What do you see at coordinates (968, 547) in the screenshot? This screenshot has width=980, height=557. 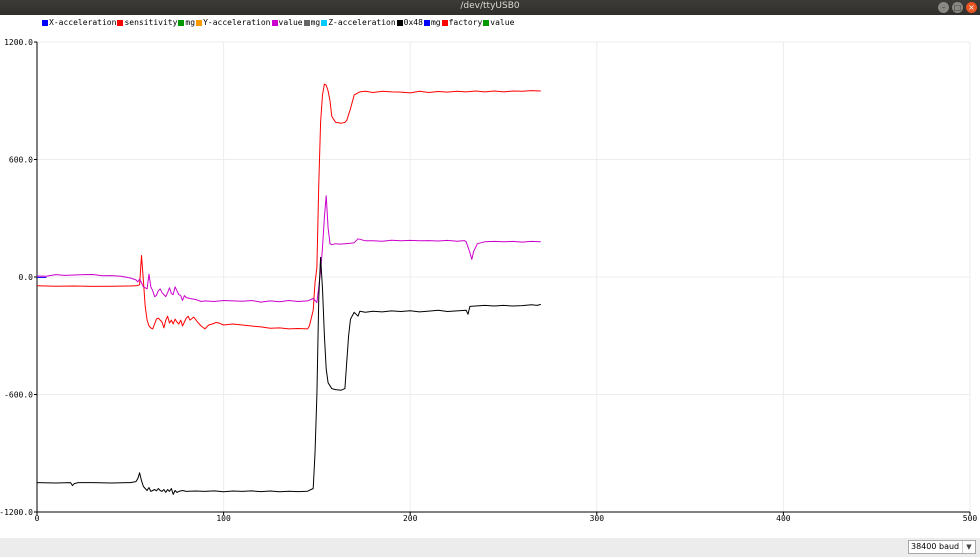 I see `chevron-down-icon: ▼` at bounding box center [968, 547].